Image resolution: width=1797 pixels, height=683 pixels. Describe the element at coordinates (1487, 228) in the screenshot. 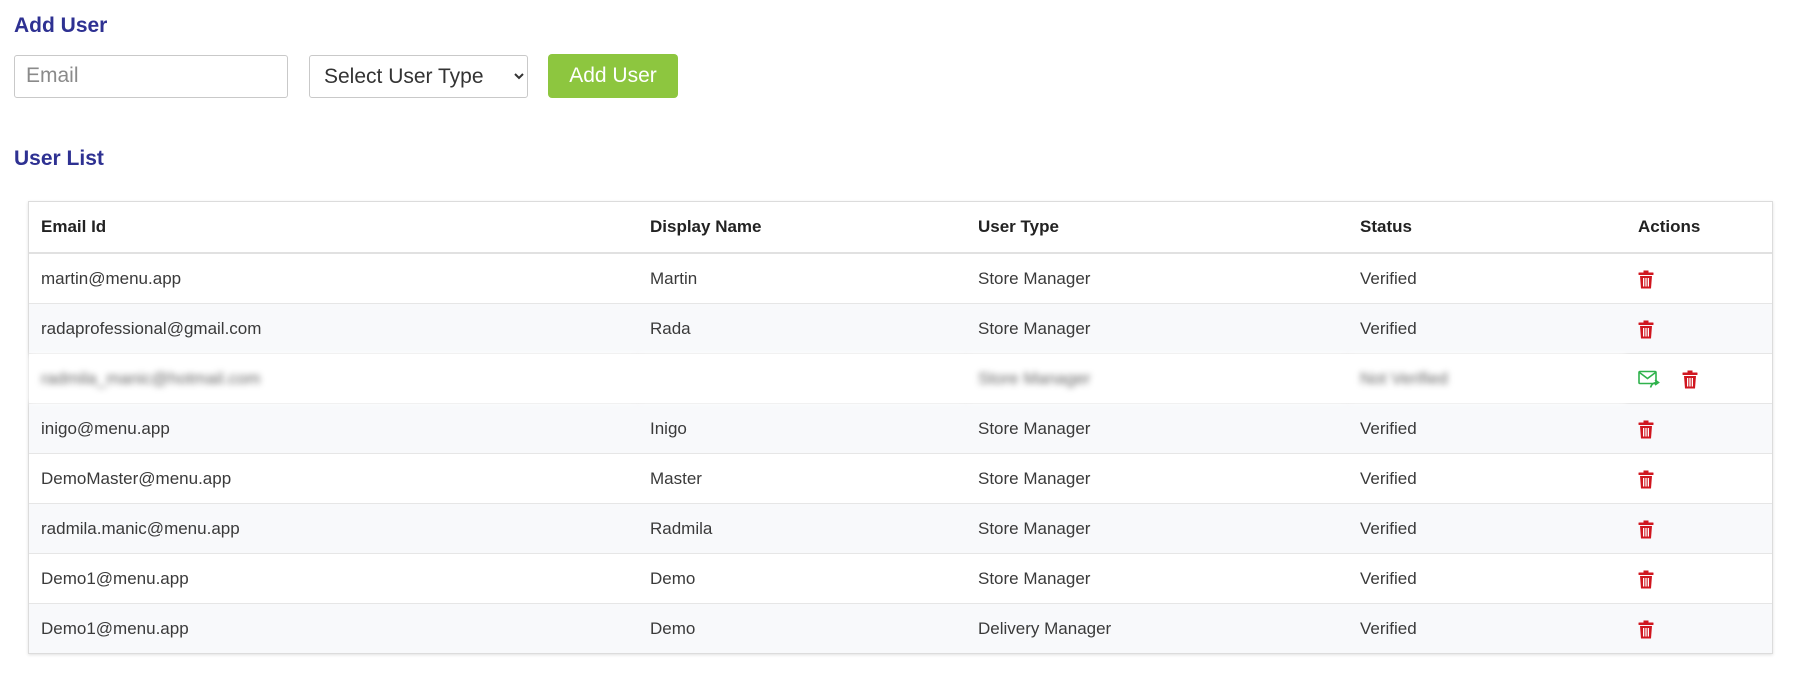

I see `column-header-status: Status` at that location.